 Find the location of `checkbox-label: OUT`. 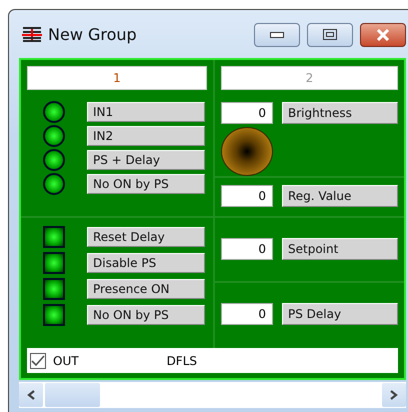

checkbox-label: OUT is located at coordinates (66, 361).